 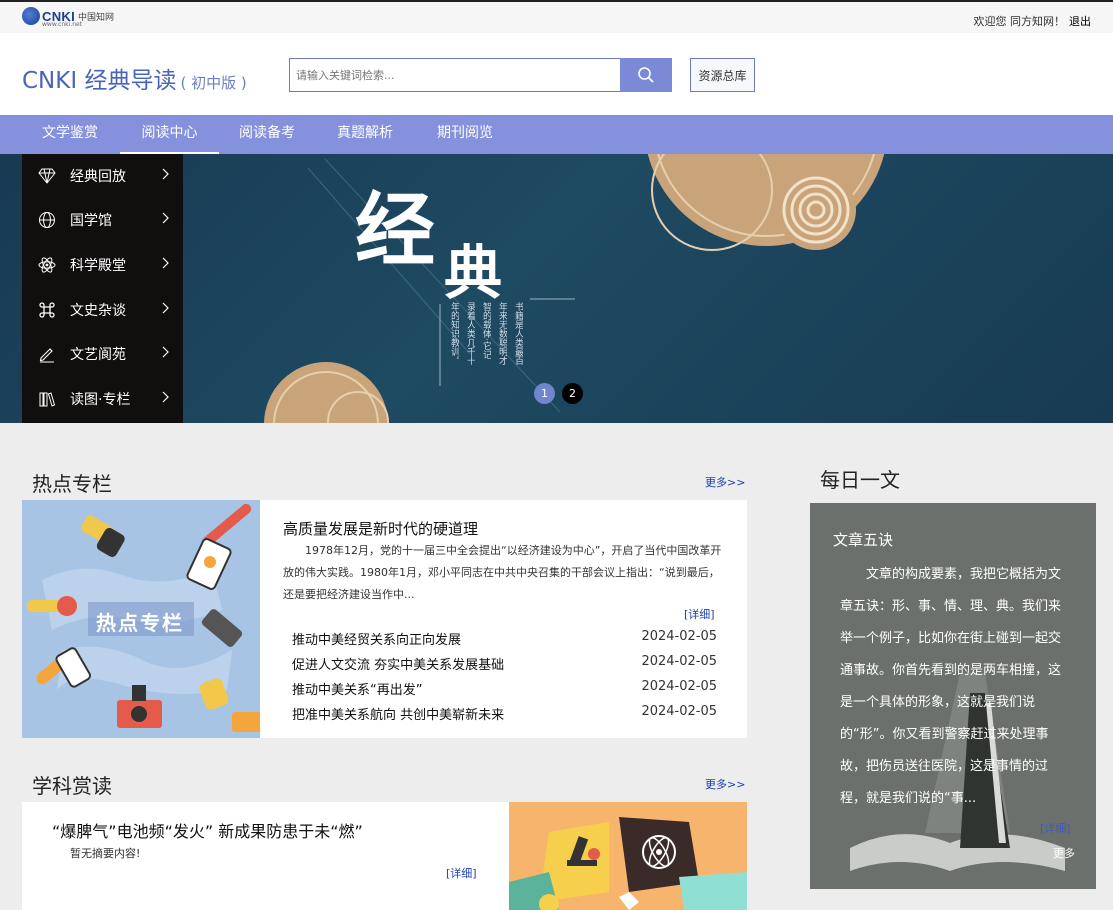 I want to click on nav-item-journals: 期刊阅览, so click(x=465, y=134).